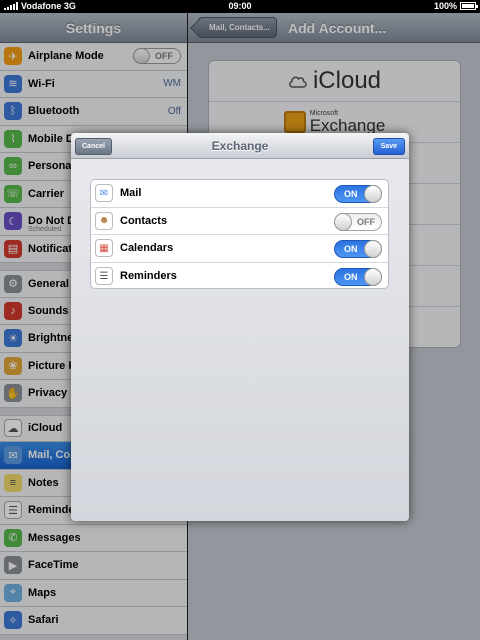  I want to click on battery-percent: 100%, so click(445, 6).